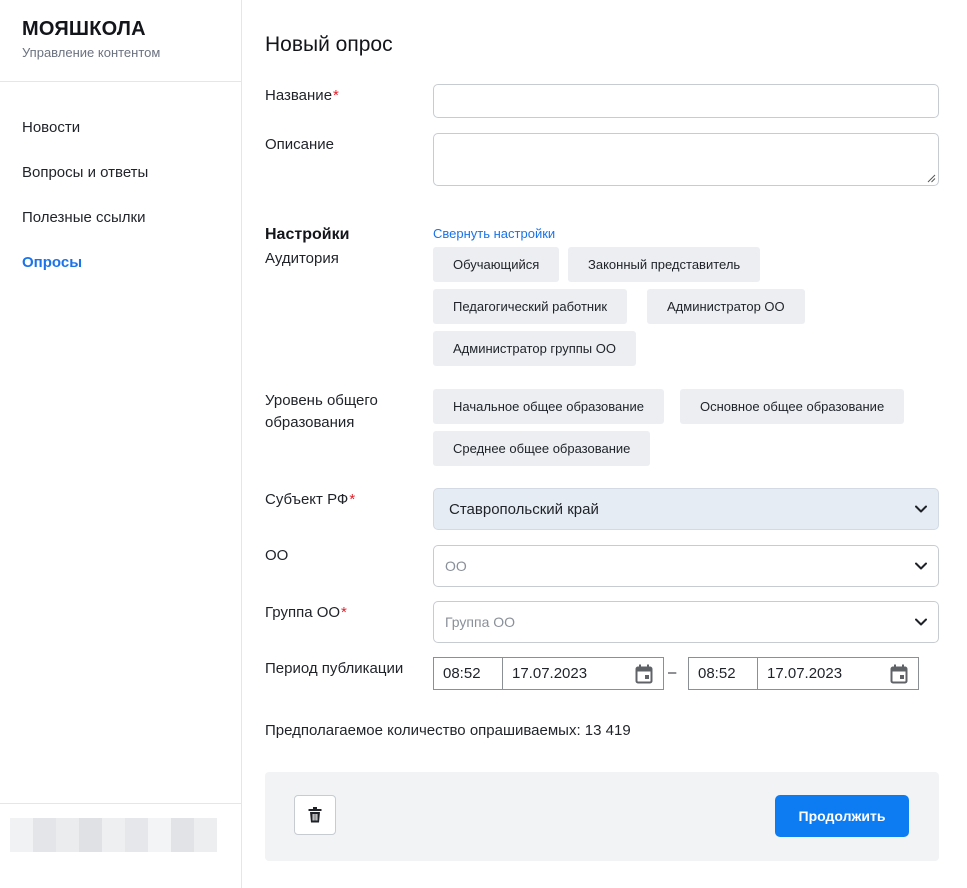 The height and width of the screenshot is (888, 967). I want to click on period-start-picker: 08:52 17.07.2023, so click(548, 673).